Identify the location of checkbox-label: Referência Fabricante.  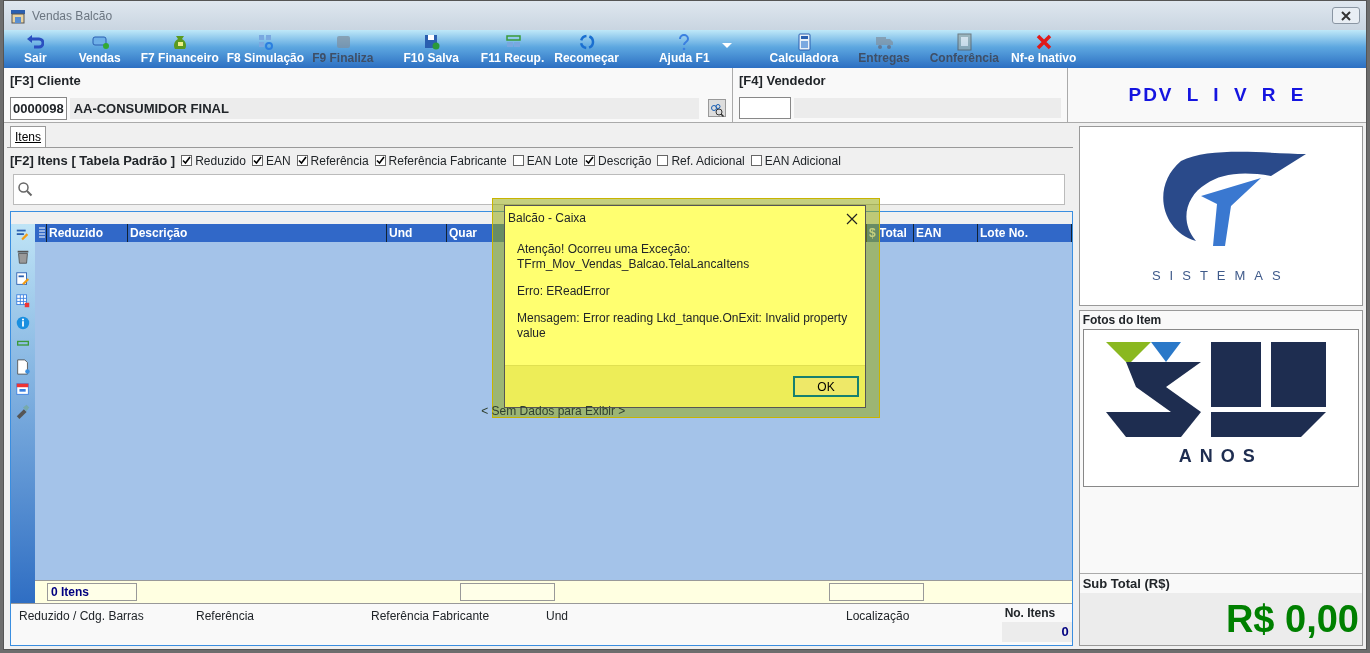
(447, 161).